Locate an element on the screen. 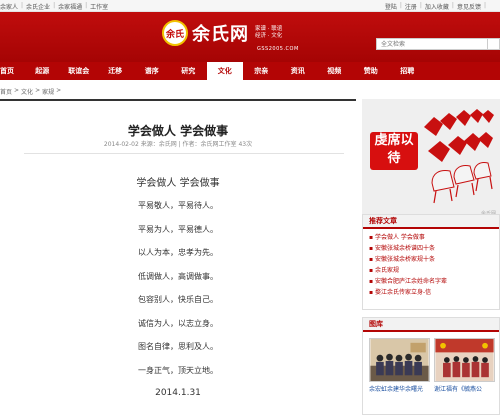 Image resolution: width=500 pixels, height=415 pixels. article-line: 低调做人，高调做事。 is located at coordinates (178, 276).